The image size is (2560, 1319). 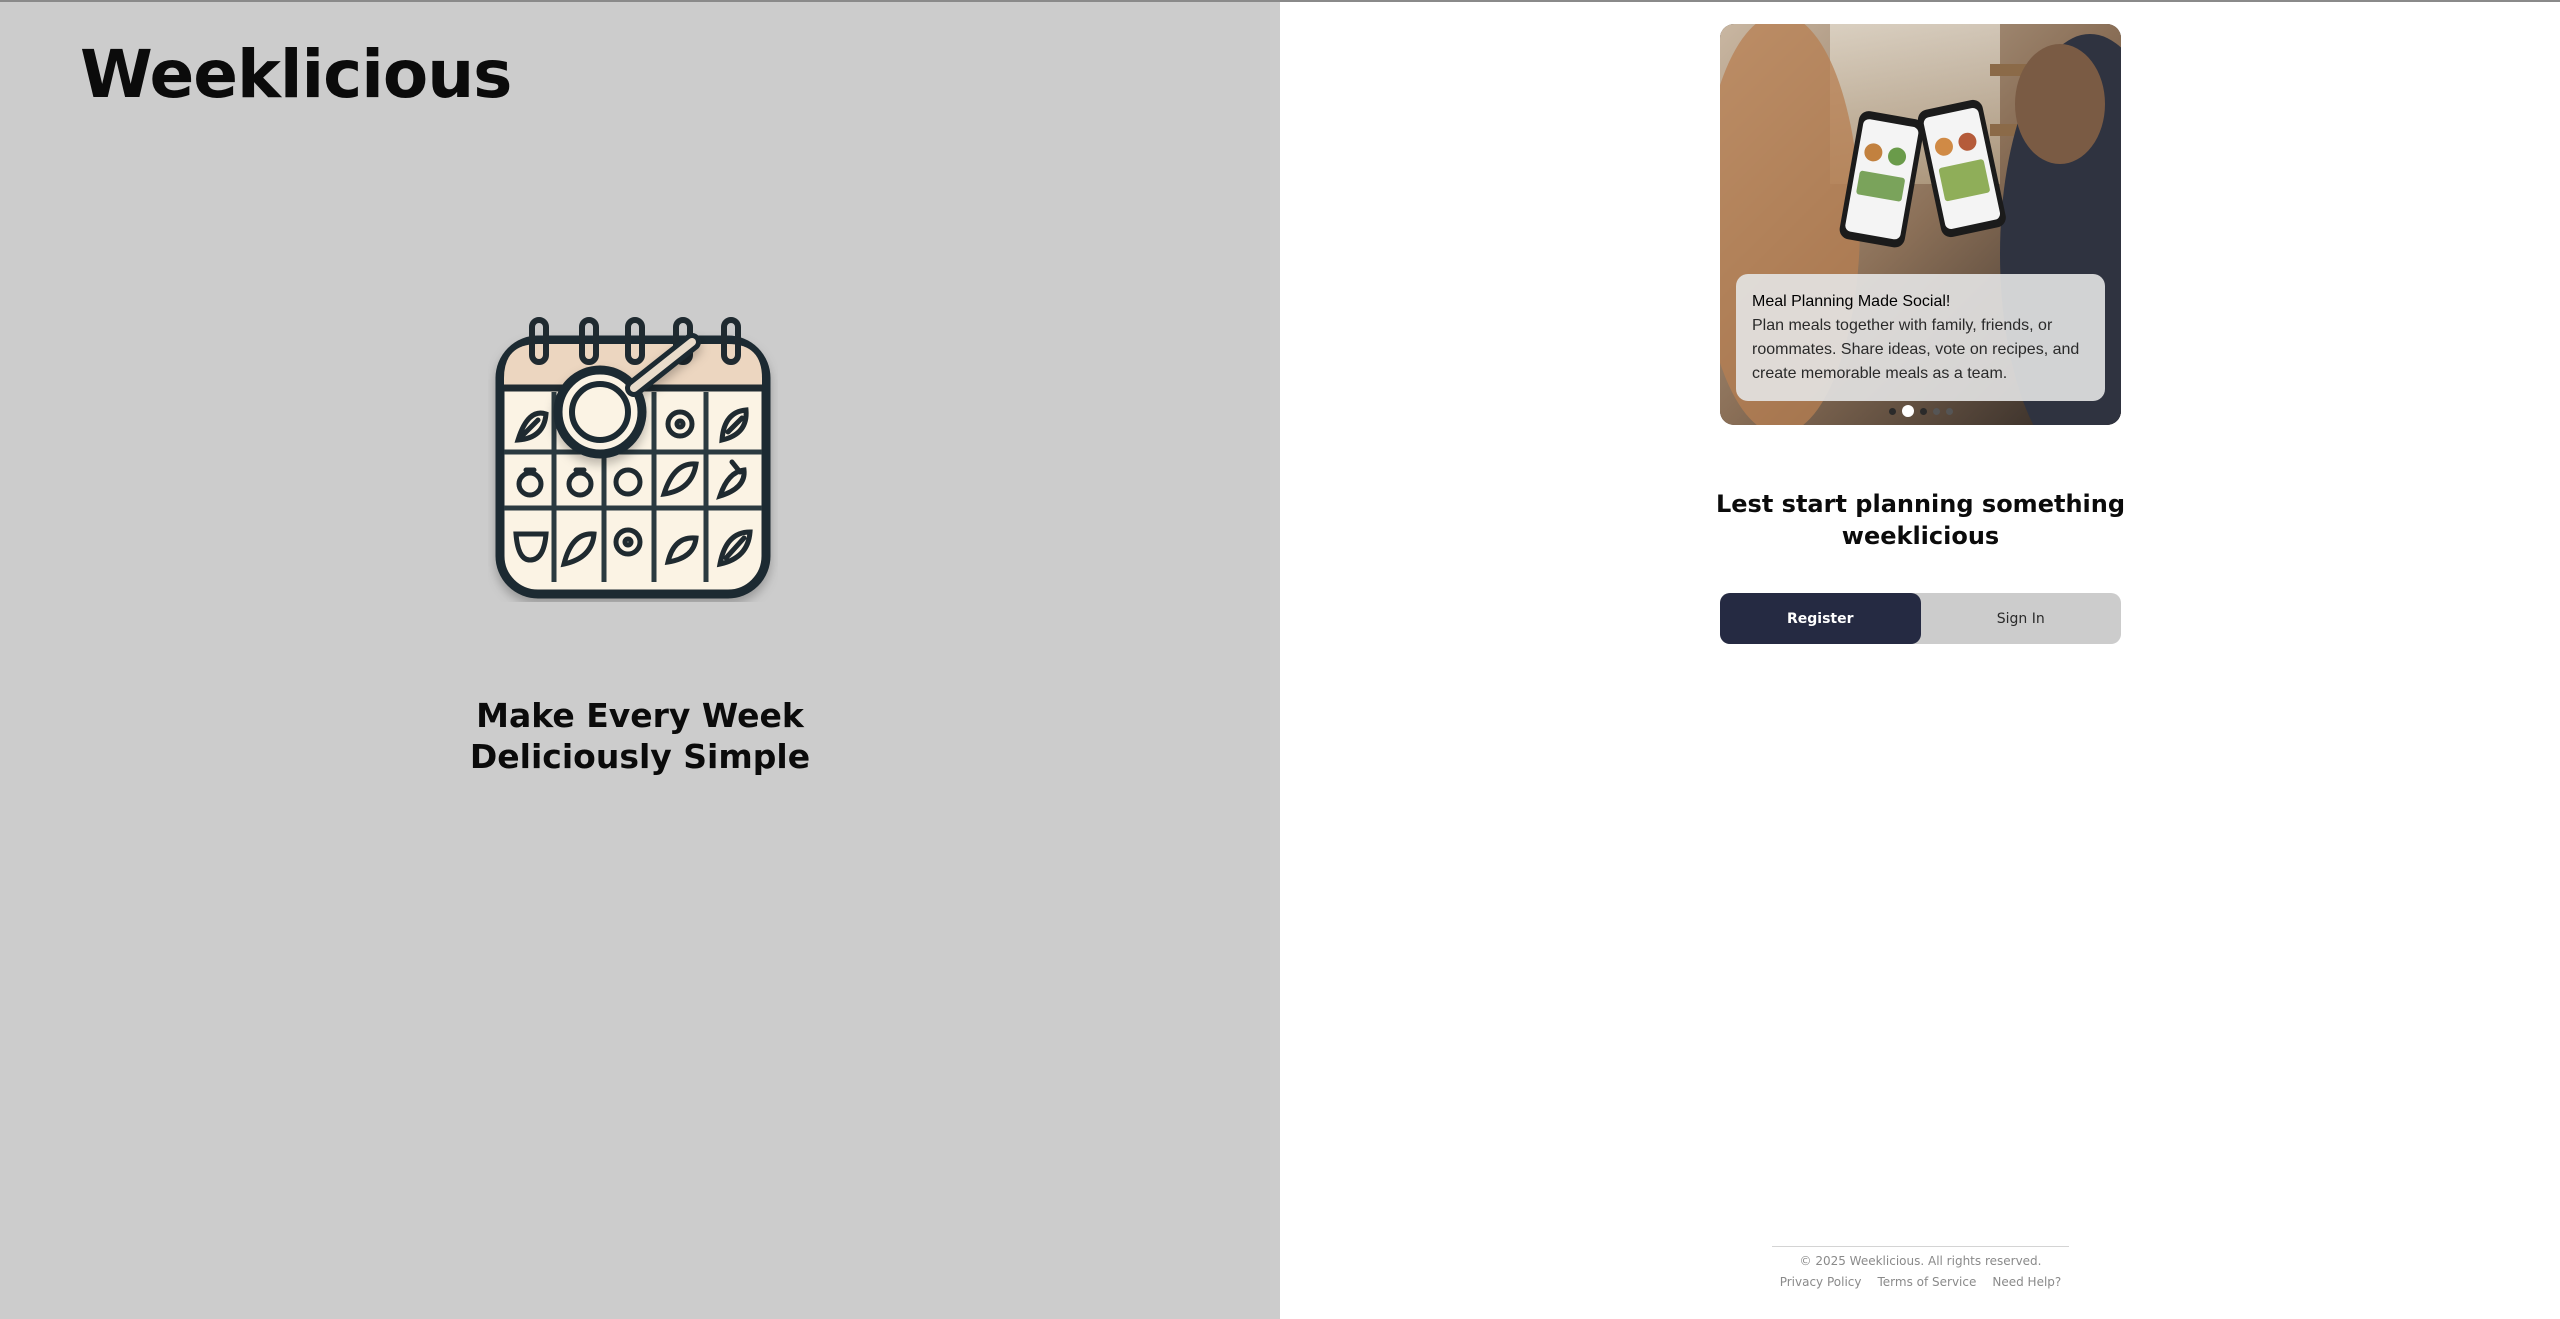 I want to click on terms-of-service-link: Terms of Service, so click(x=1926, y=1282).